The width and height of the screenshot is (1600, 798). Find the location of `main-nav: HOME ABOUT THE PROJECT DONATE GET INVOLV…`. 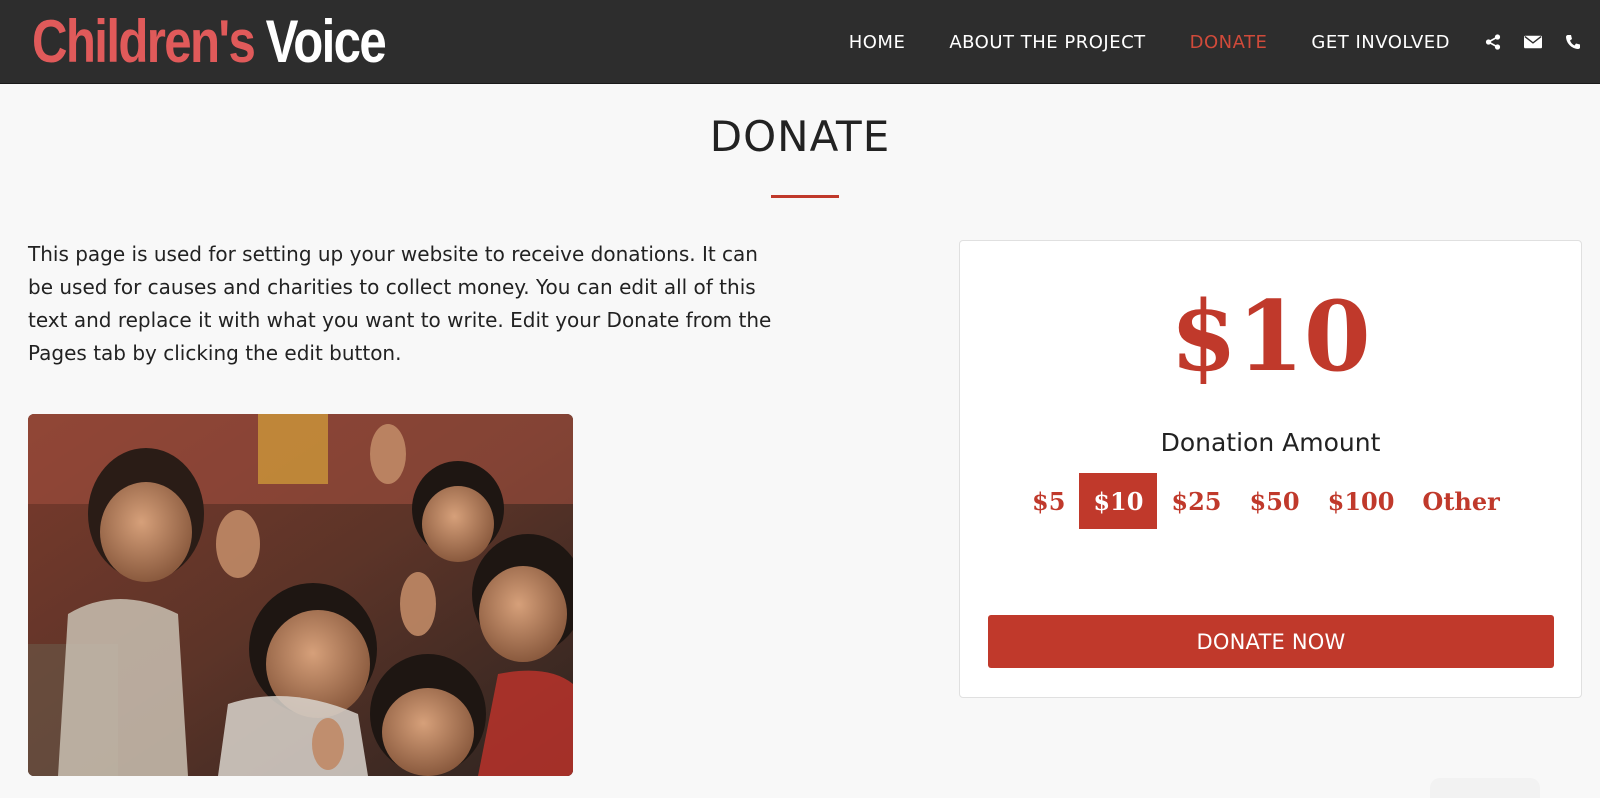

main-nav: HOME ABOUT THE PROJECT DONATE GET INVOLV… is located at coordinates (1193, 42).